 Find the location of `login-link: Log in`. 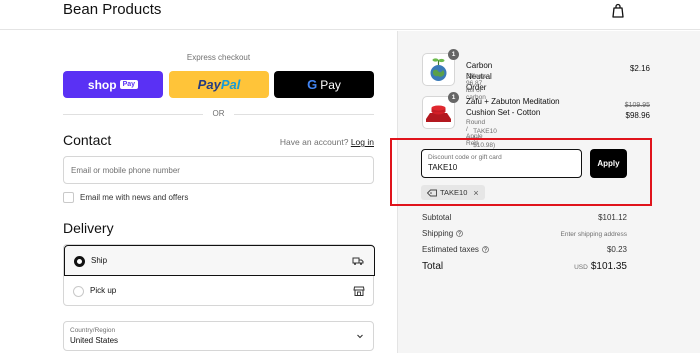

login-link: Log in is located at coordinates (362, 142).